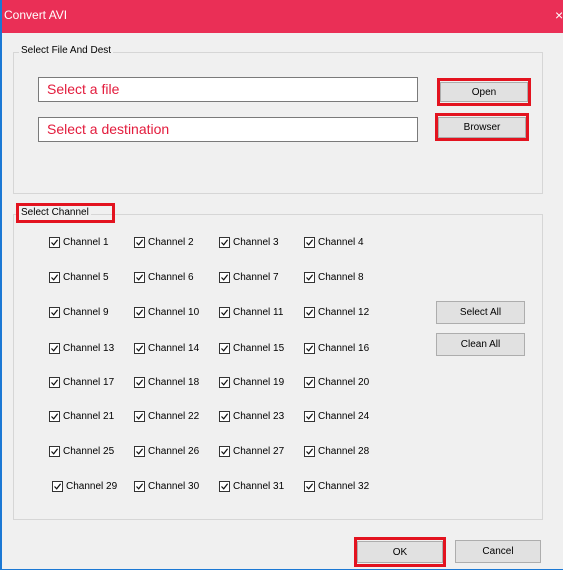 The width and height of the screenshot is (563, 570). I want to click on channel-label: Channel 14, so click(174, 348).